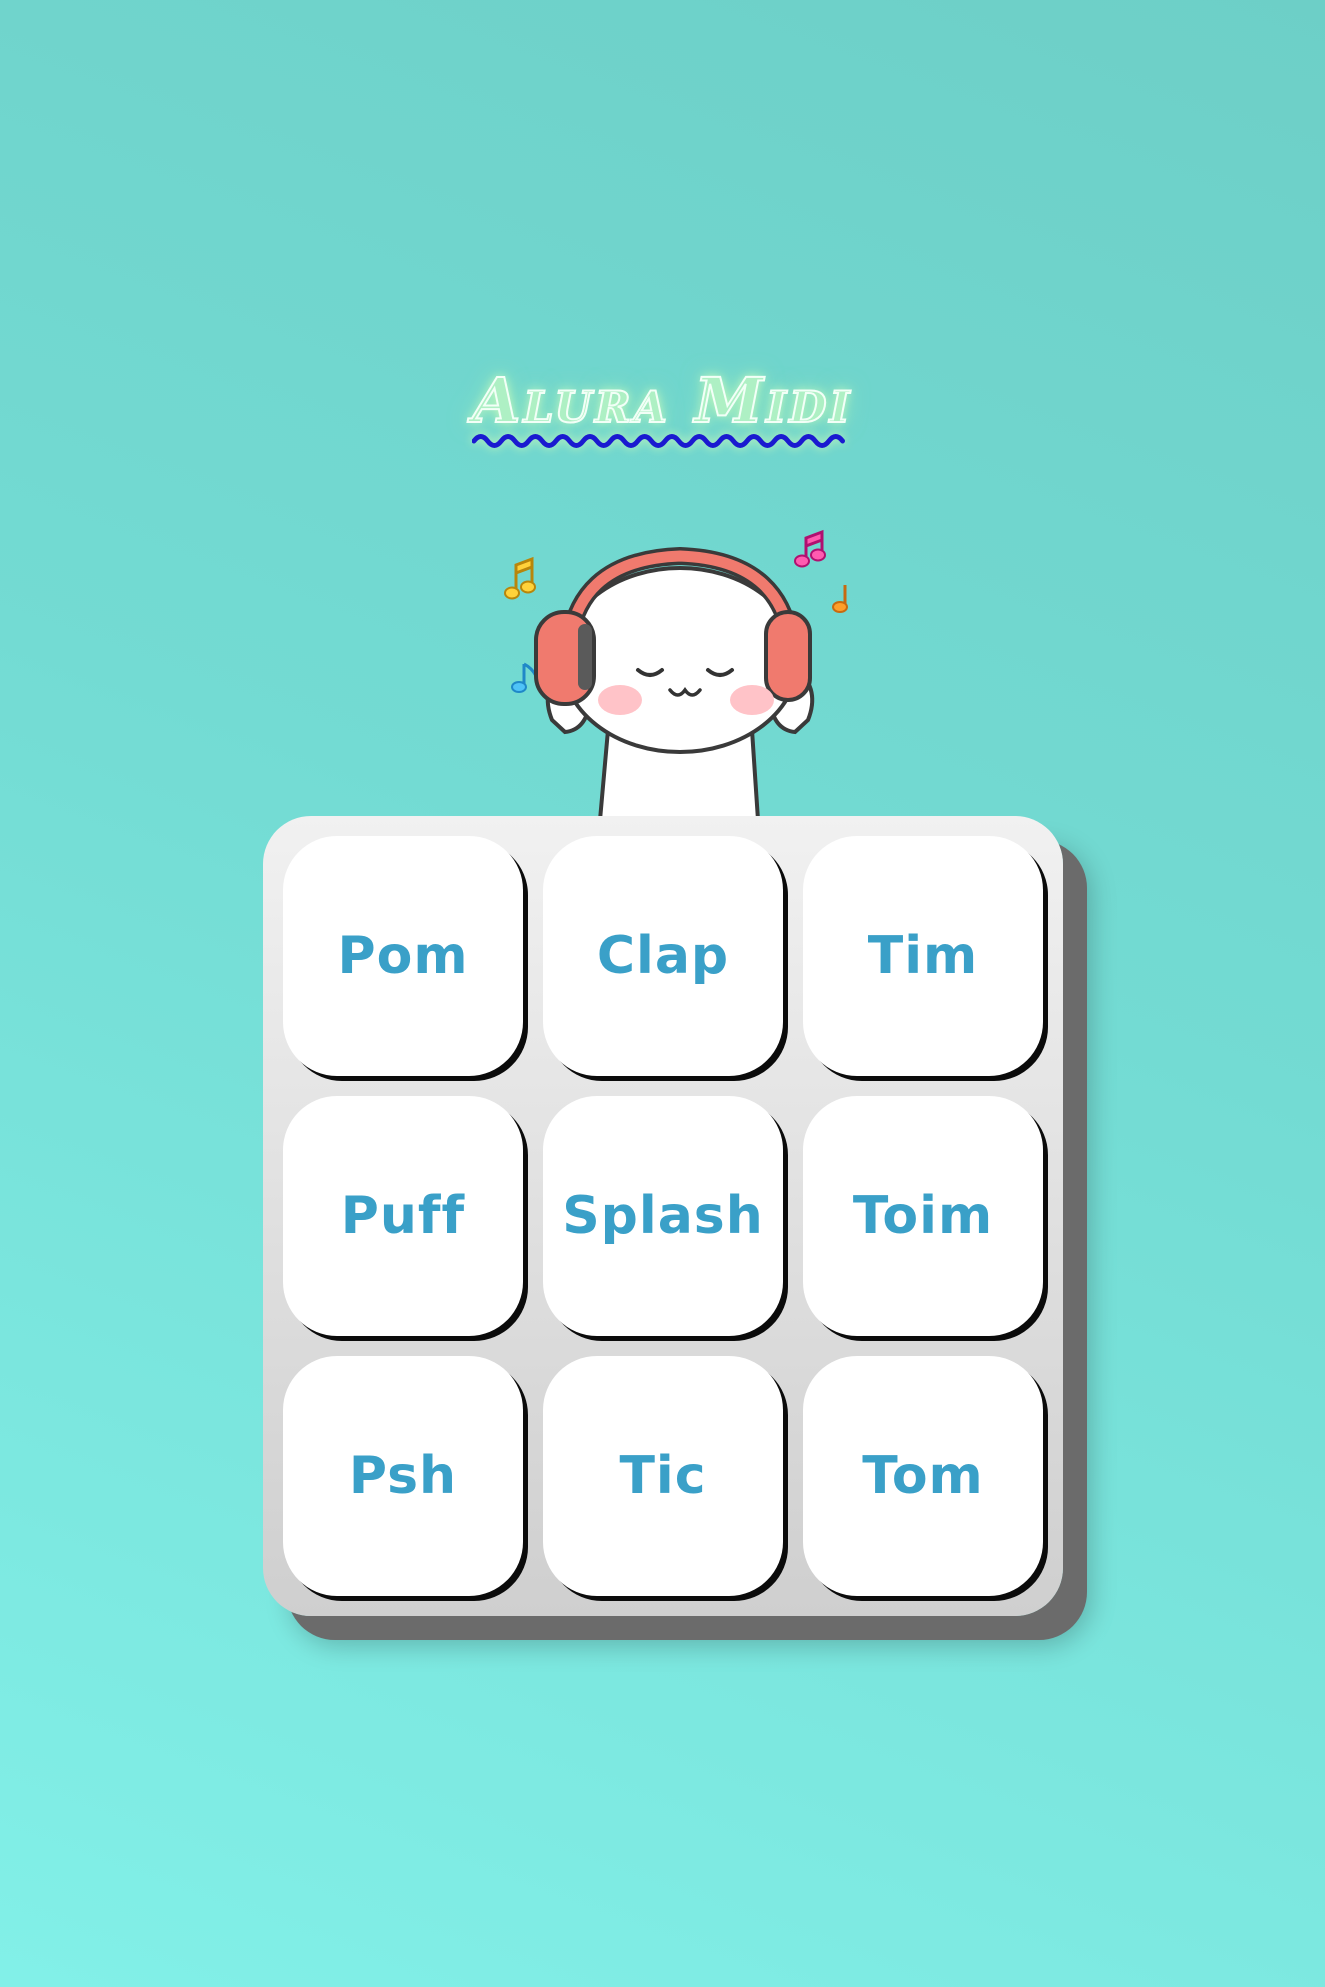  Describe the element at coordinates (663, 956) in the screenshot. I see `pad-clap-button: Clap` at that location.